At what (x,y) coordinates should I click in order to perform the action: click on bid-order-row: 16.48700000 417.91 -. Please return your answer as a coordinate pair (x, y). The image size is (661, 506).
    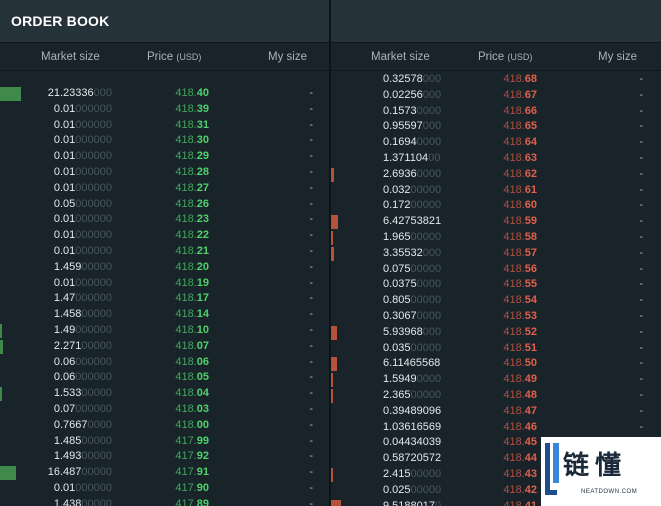
    Looking at the image, I should click on (164, 473).